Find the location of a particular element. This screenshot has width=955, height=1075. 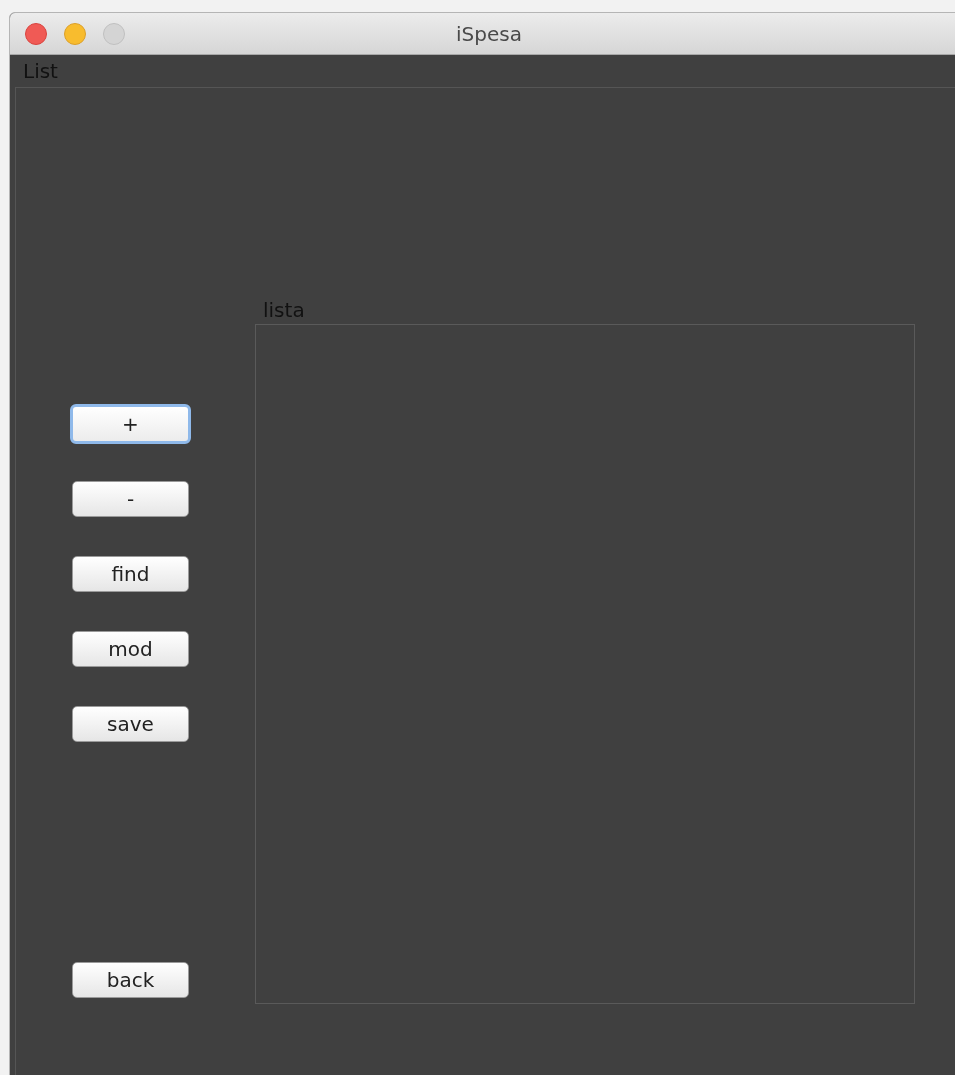

action-button: mod is located at coordinates (130, 649).